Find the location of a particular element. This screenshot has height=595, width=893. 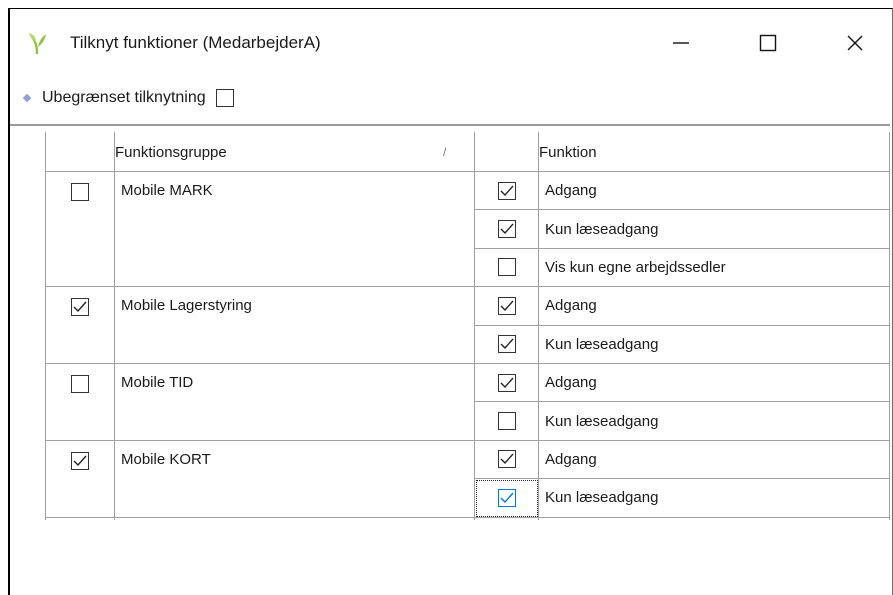

group-name: Mobile Lagerstyring is located at coordinates (186, 306).